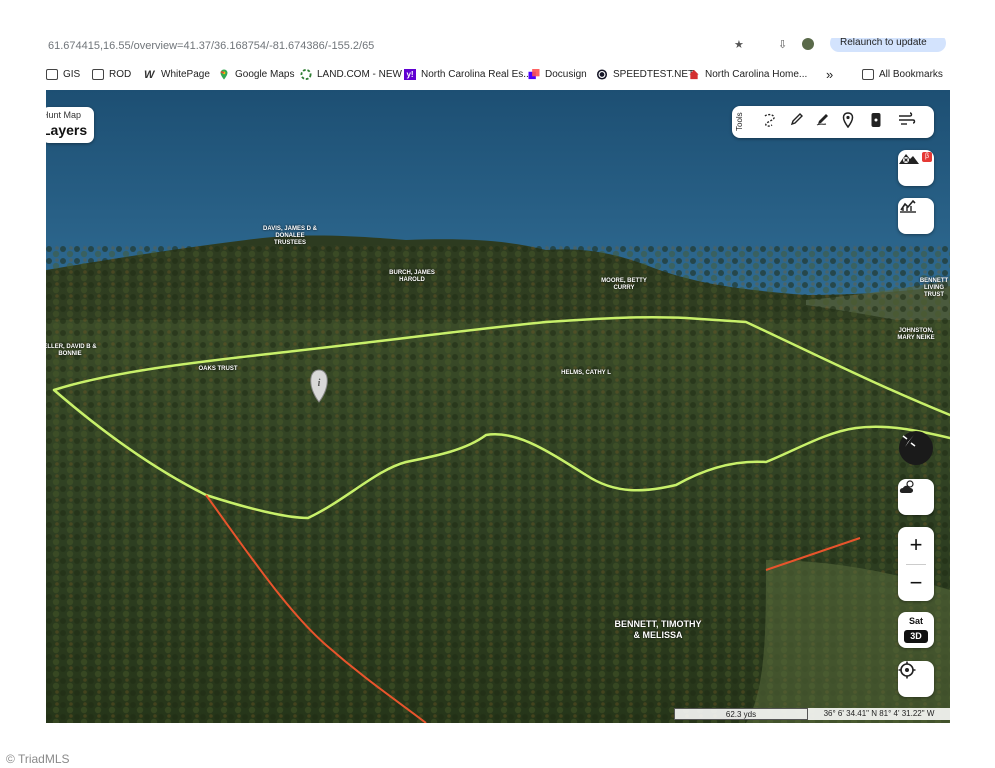 The height and width of the screenshot is (768, 995). I want to click on lasso-icon, so click(772, 122).